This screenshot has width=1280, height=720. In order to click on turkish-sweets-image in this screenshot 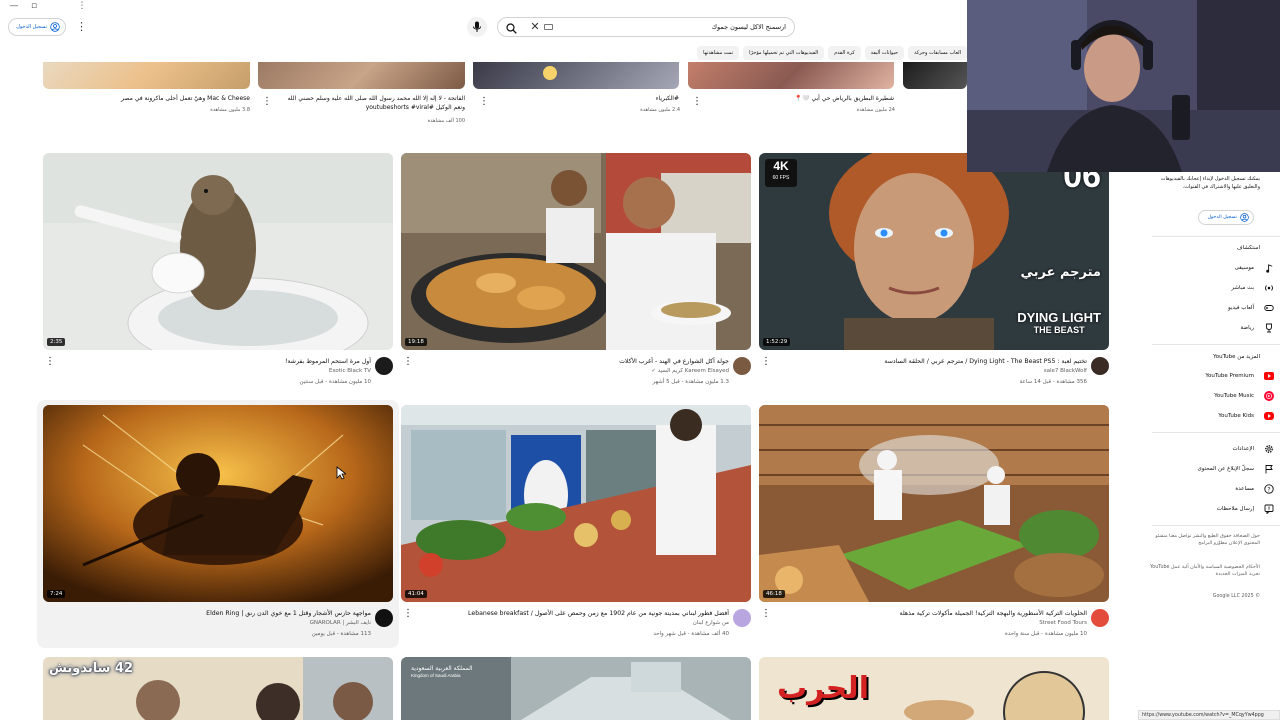, I will do `click(934, 503)`.